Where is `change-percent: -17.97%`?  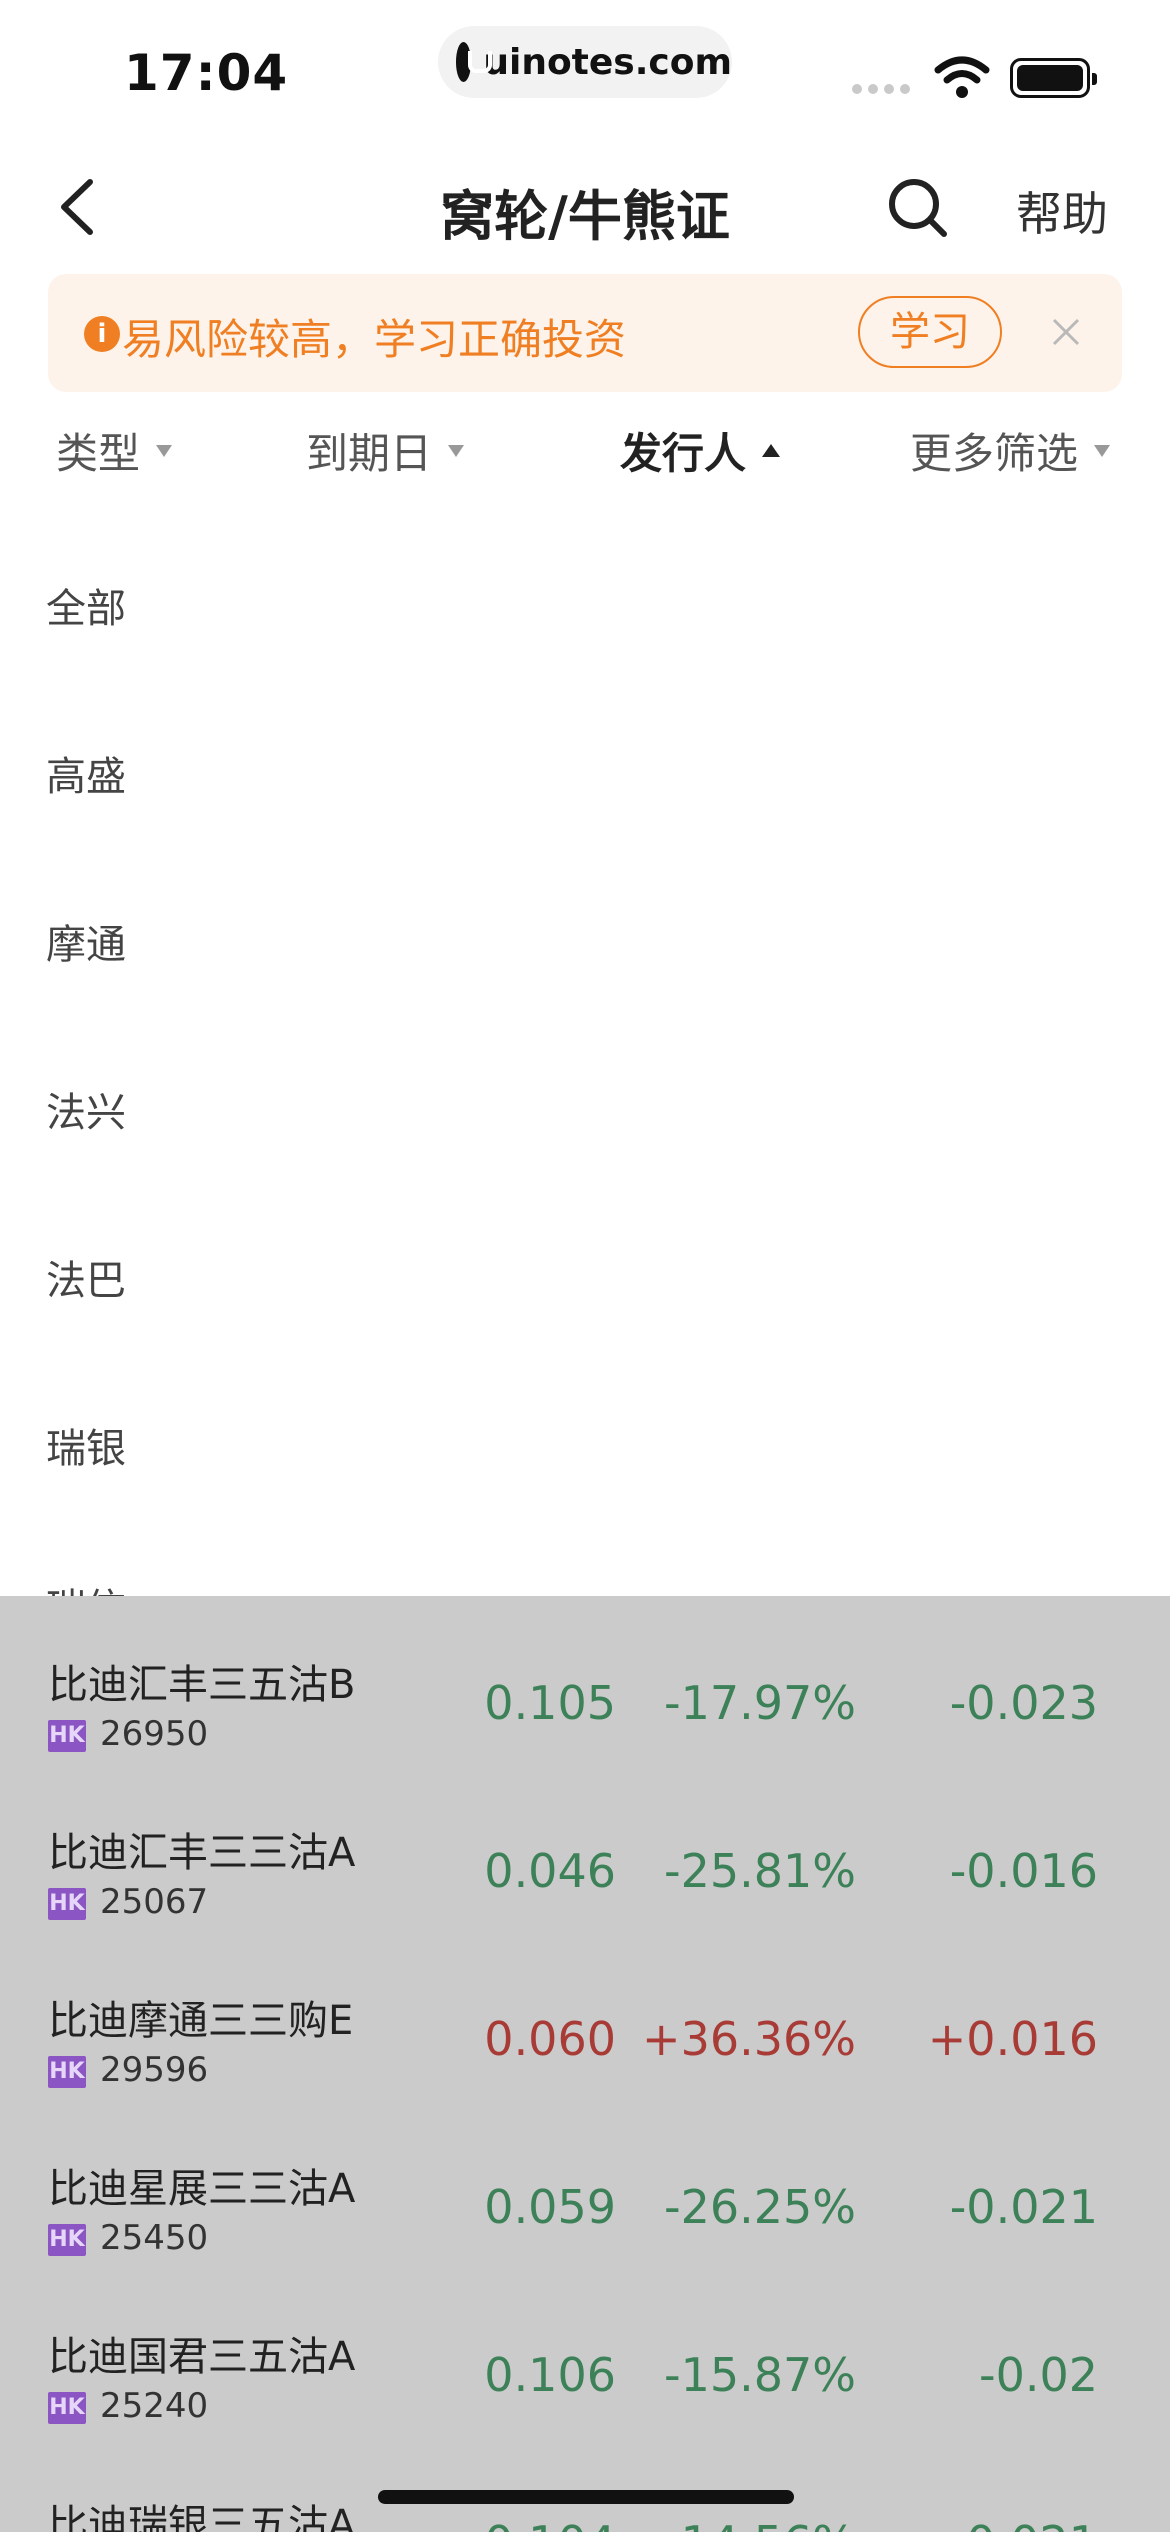
change-percent: -17.97% is located at coordinates (760, 1703).